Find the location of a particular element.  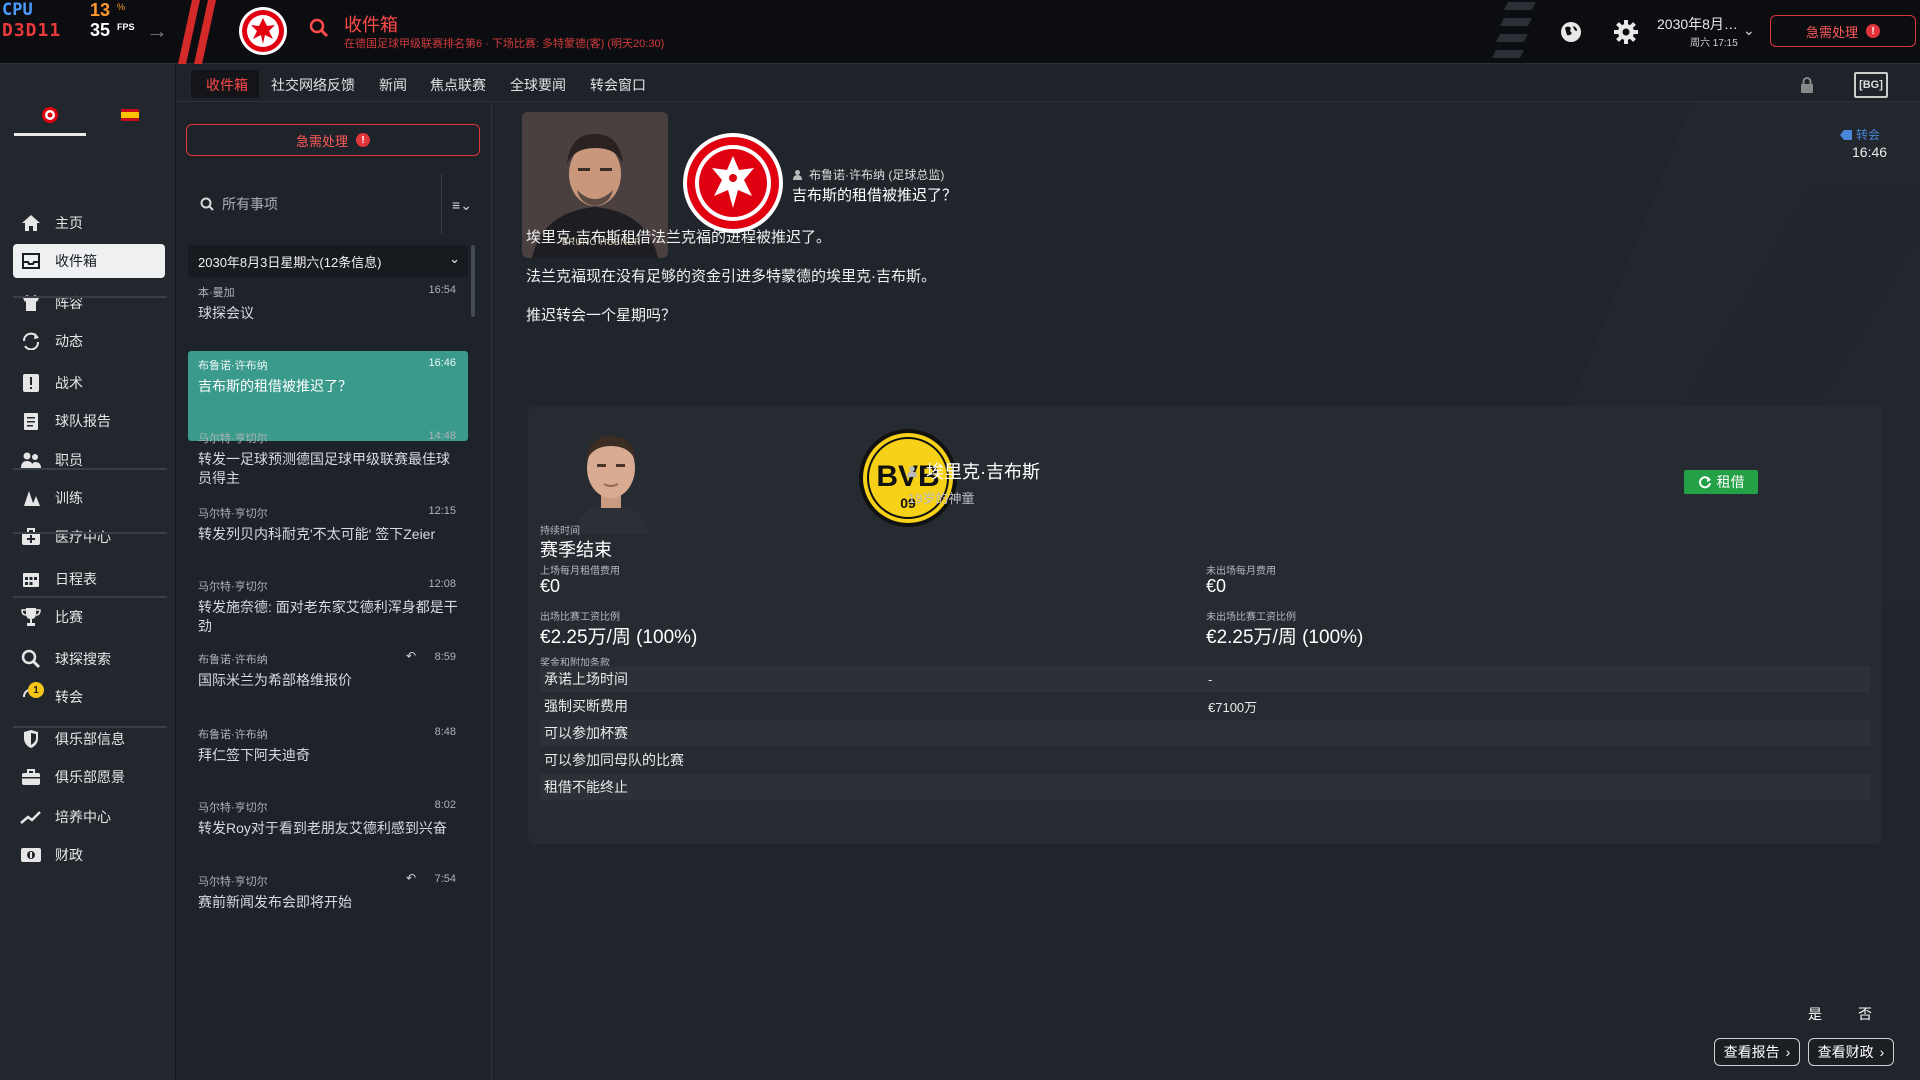

player-portrait is located at coordinates (611, 479).